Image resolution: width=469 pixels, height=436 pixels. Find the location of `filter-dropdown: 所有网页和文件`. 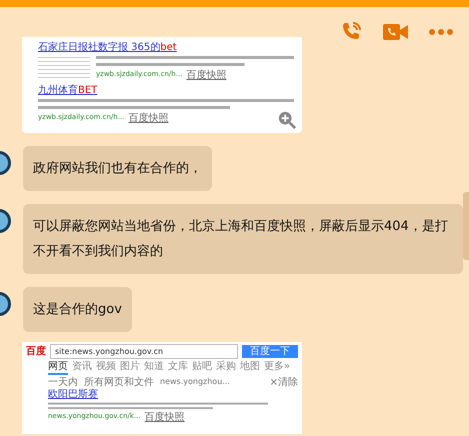

filter-dropdown: 所有网页和文件 is located at coordinates (119, 382).